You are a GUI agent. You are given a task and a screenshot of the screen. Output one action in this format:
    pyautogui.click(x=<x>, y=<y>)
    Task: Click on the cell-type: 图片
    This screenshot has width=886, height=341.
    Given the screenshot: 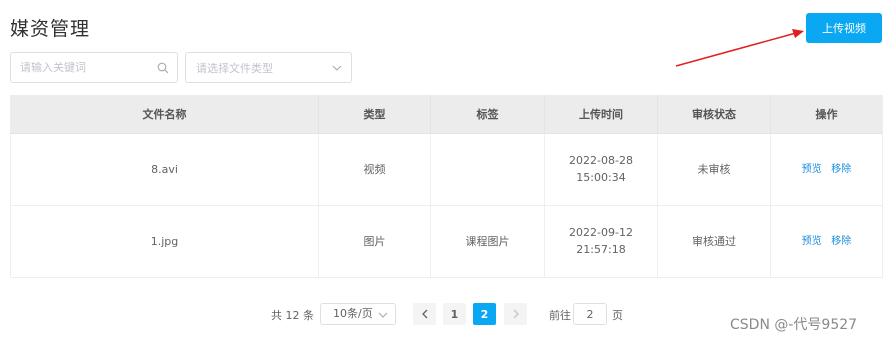 What is the action you would take?
    pyautogui.click(x=374, y=241)
    